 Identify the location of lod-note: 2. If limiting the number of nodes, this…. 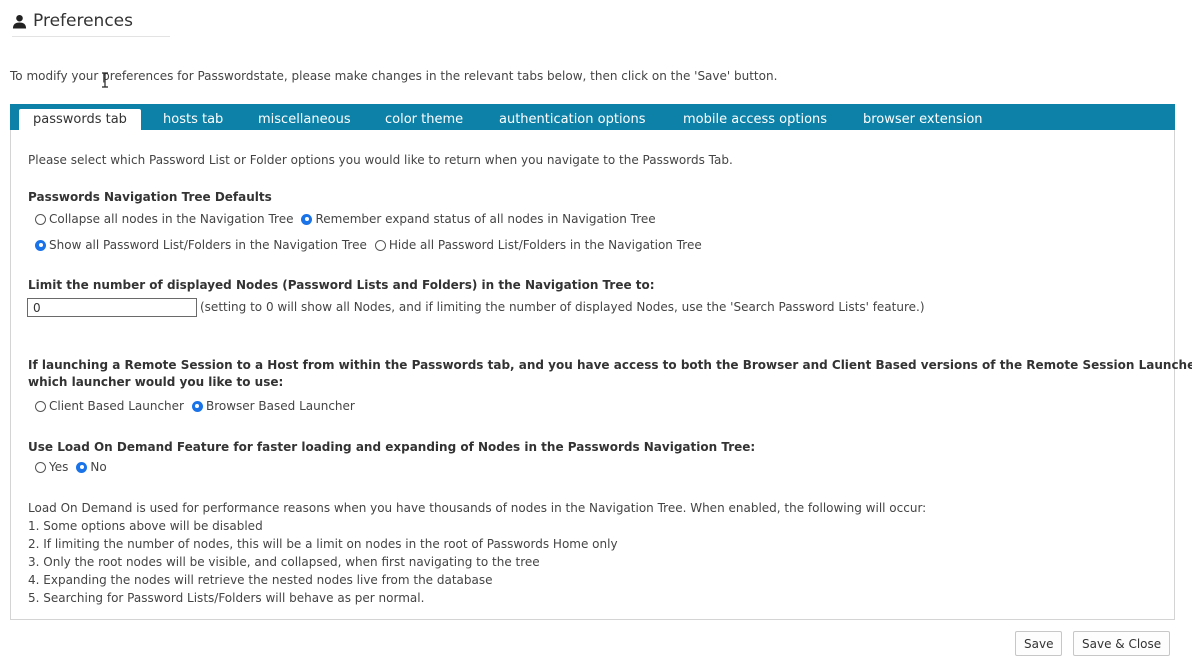
(323, 544).